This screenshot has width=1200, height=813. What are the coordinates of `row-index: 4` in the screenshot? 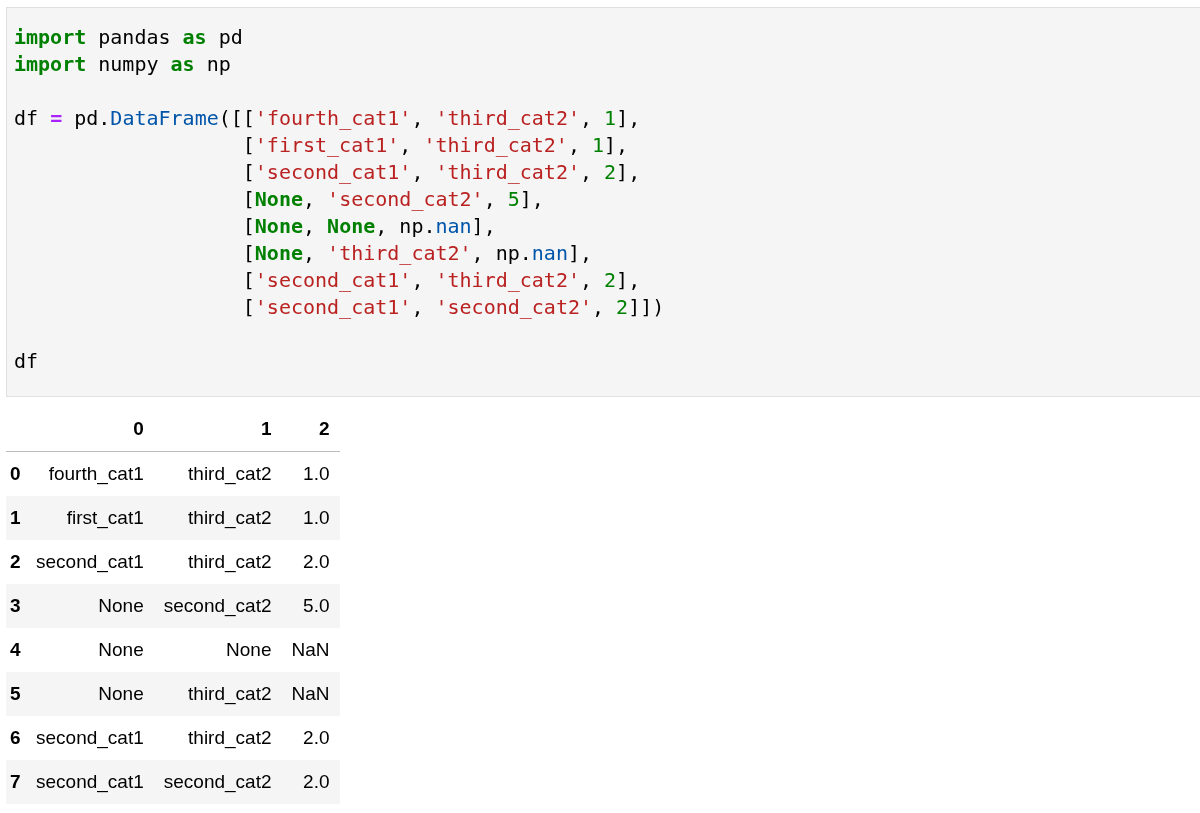 It's located at (15, 649).